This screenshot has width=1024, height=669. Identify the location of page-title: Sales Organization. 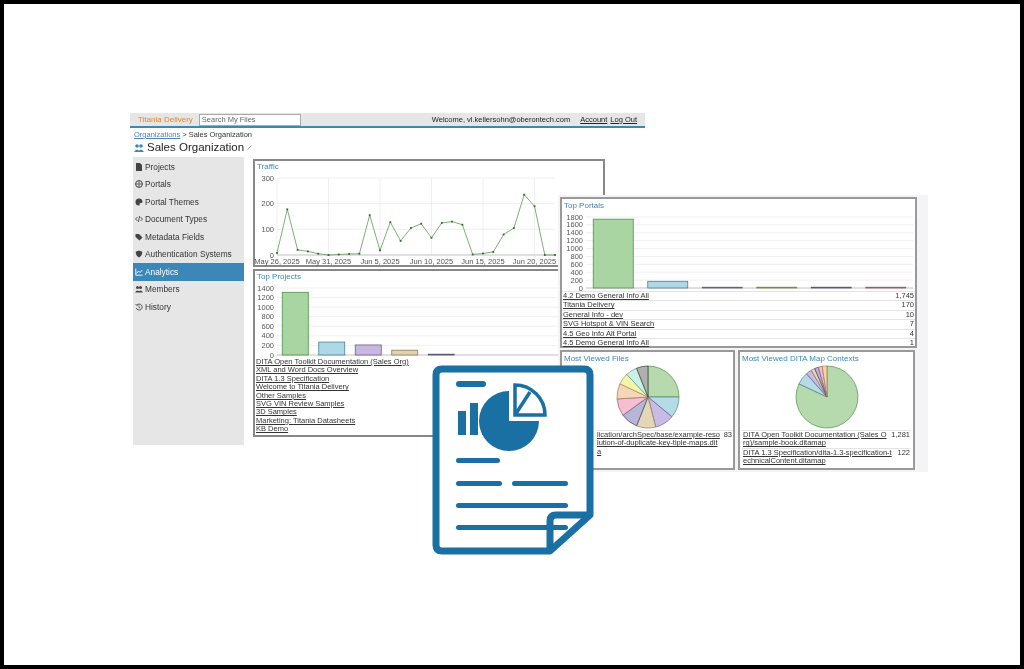
(196, 147).